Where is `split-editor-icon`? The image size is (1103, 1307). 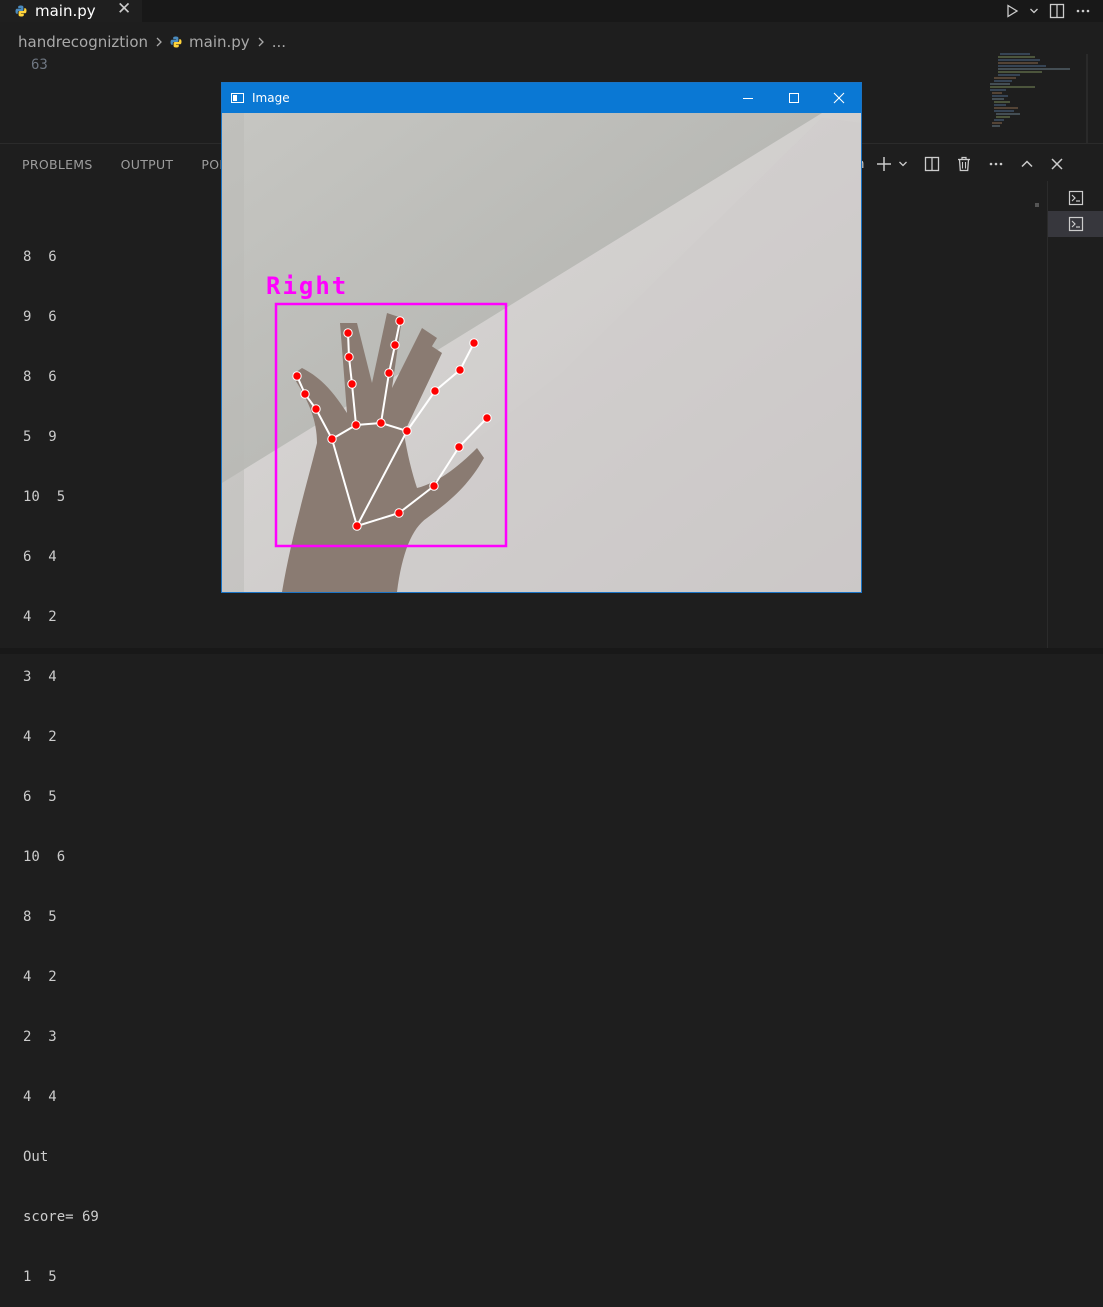
split-editor-icon is located at coordinates (1057, 11).